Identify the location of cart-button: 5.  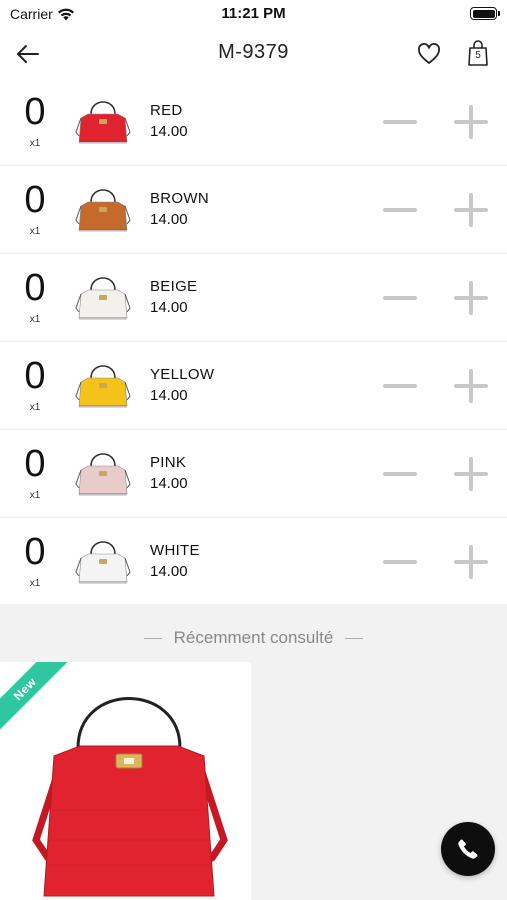
(478, 53).